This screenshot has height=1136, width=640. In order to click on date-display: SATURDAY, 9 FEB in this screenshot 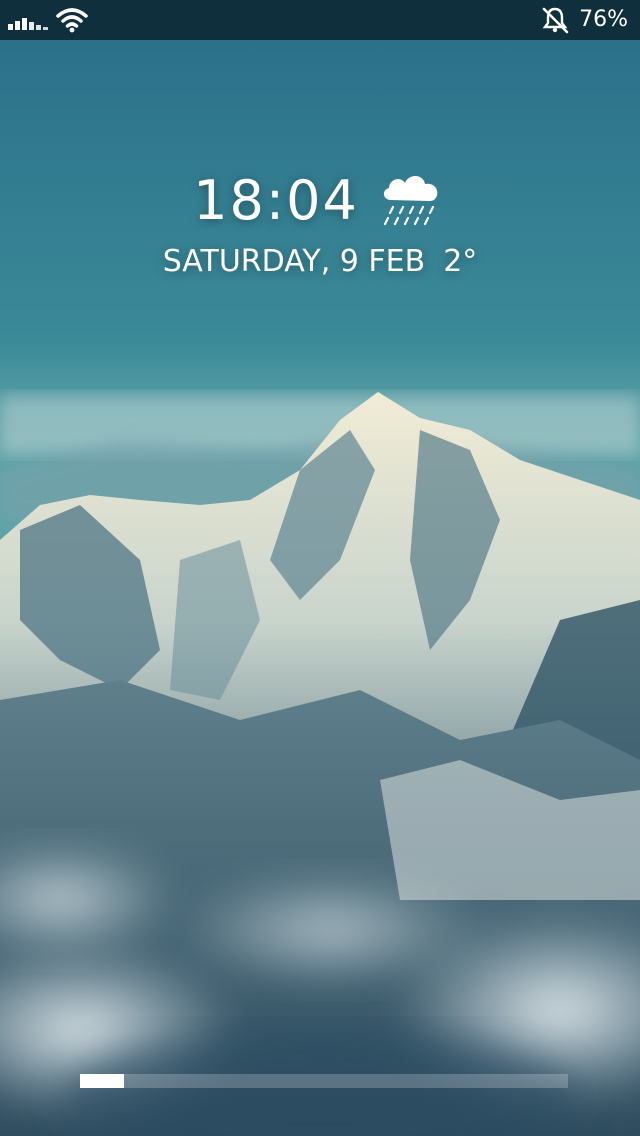, I will do `click(294, 261)`.